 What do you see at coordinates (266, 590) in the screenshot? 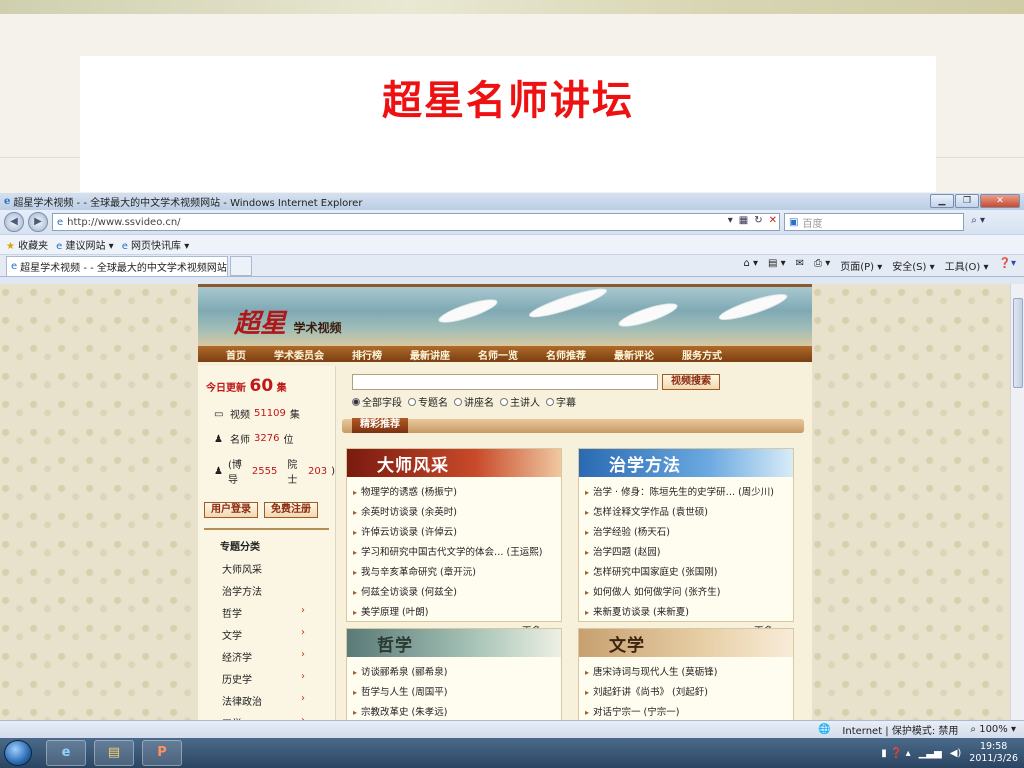
I see `category-item: 治学方法` at bounding box center [266, 590].